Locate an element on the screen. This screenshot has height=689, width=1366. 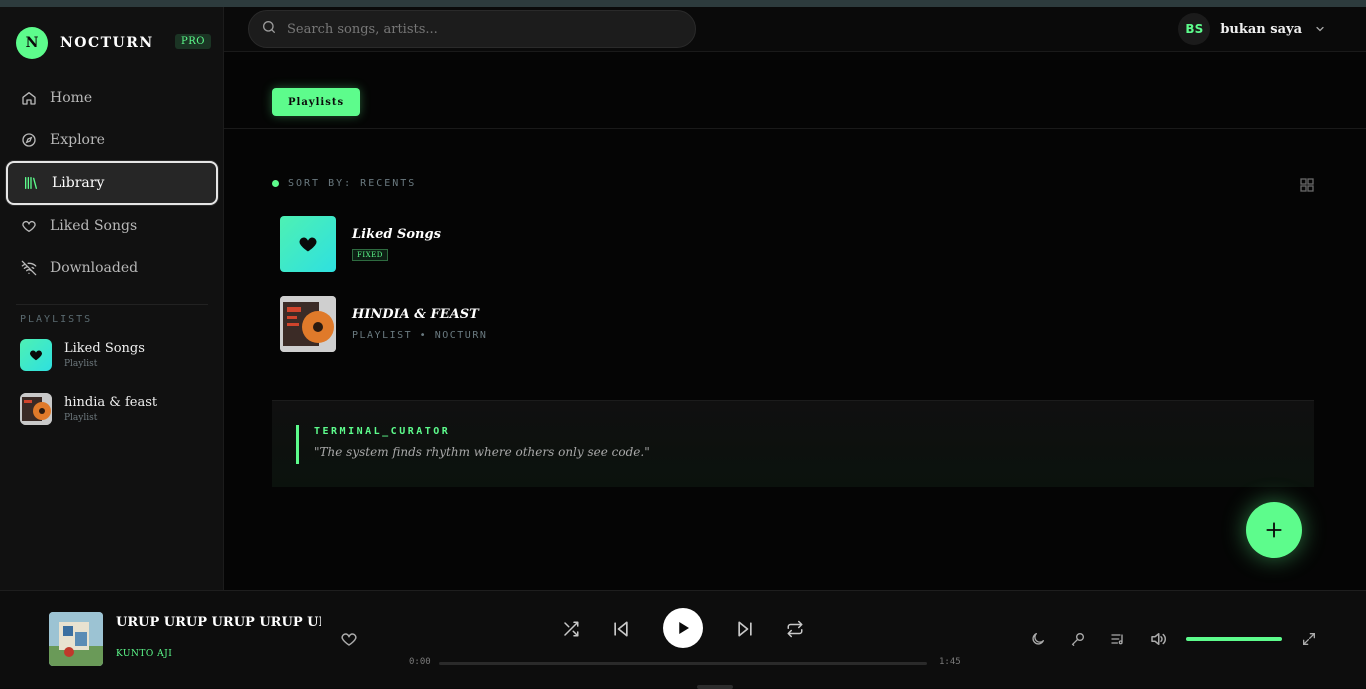
sidebar-divider is located at coordinates (112, 304).